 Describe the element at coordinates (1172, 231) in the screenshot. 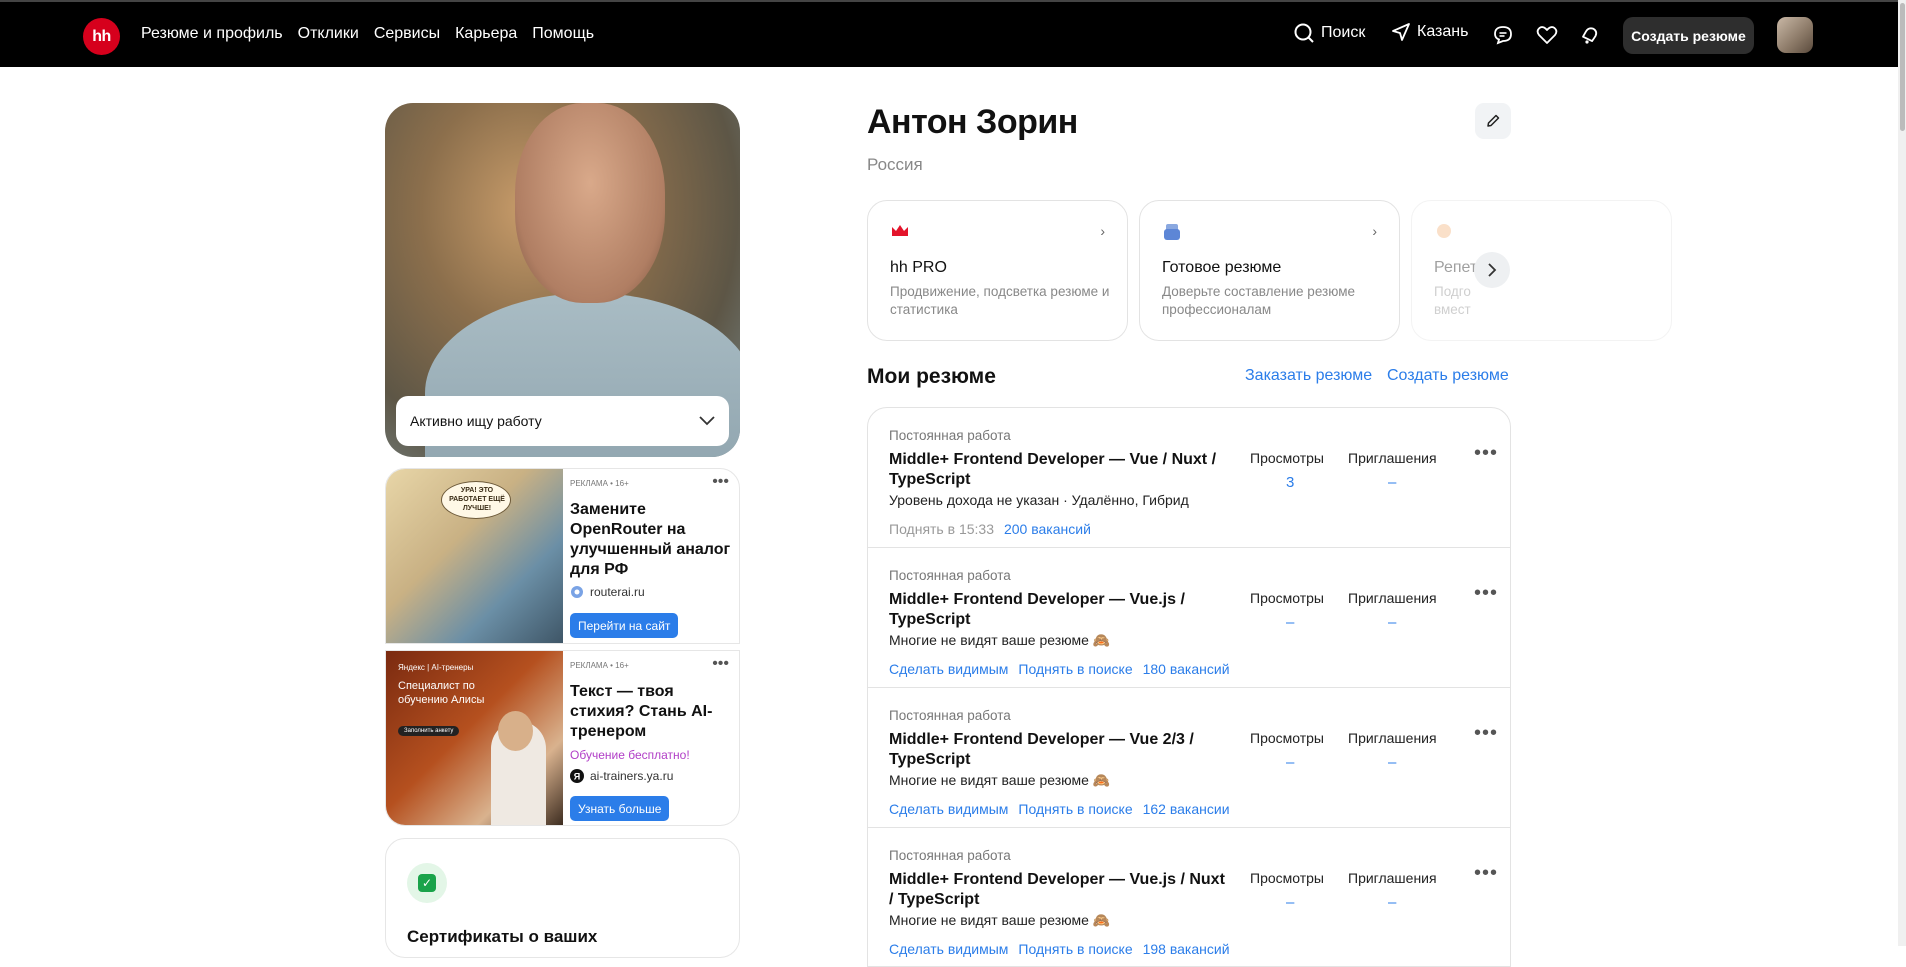

I see `resume-stack-icon` at that location.